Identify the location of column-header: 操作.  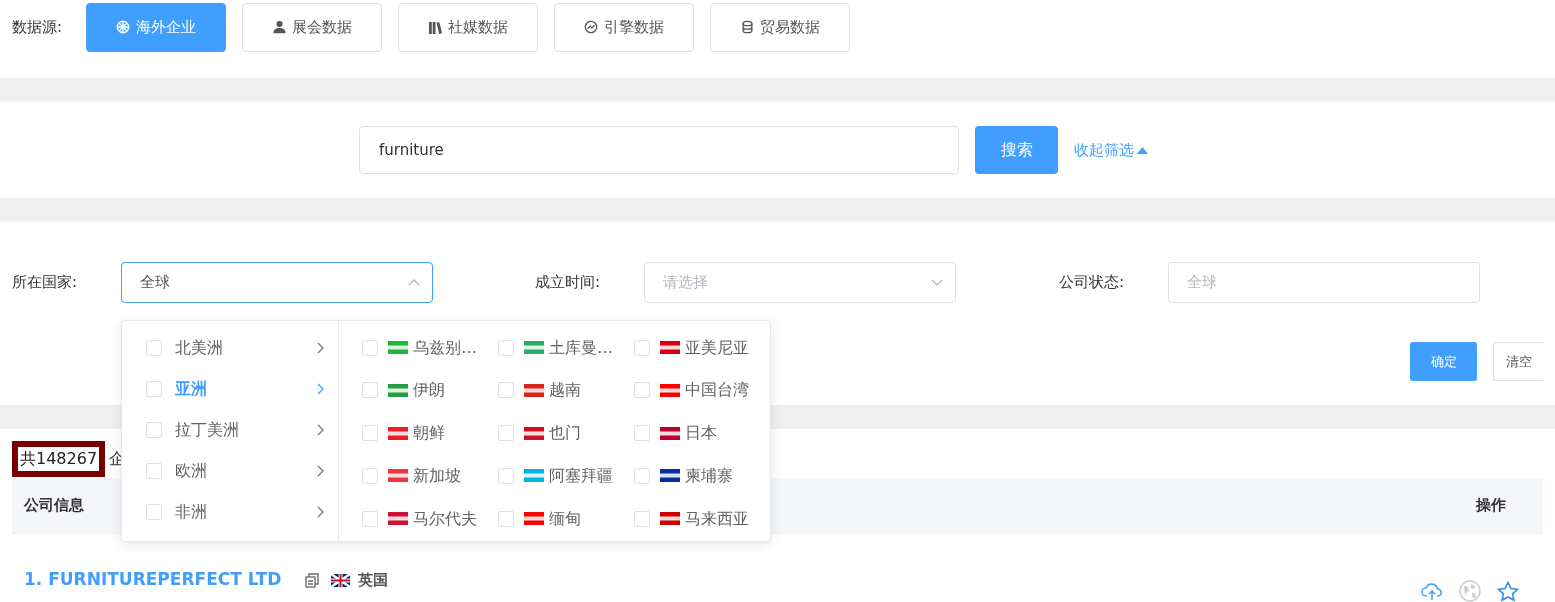
(1491, 506).